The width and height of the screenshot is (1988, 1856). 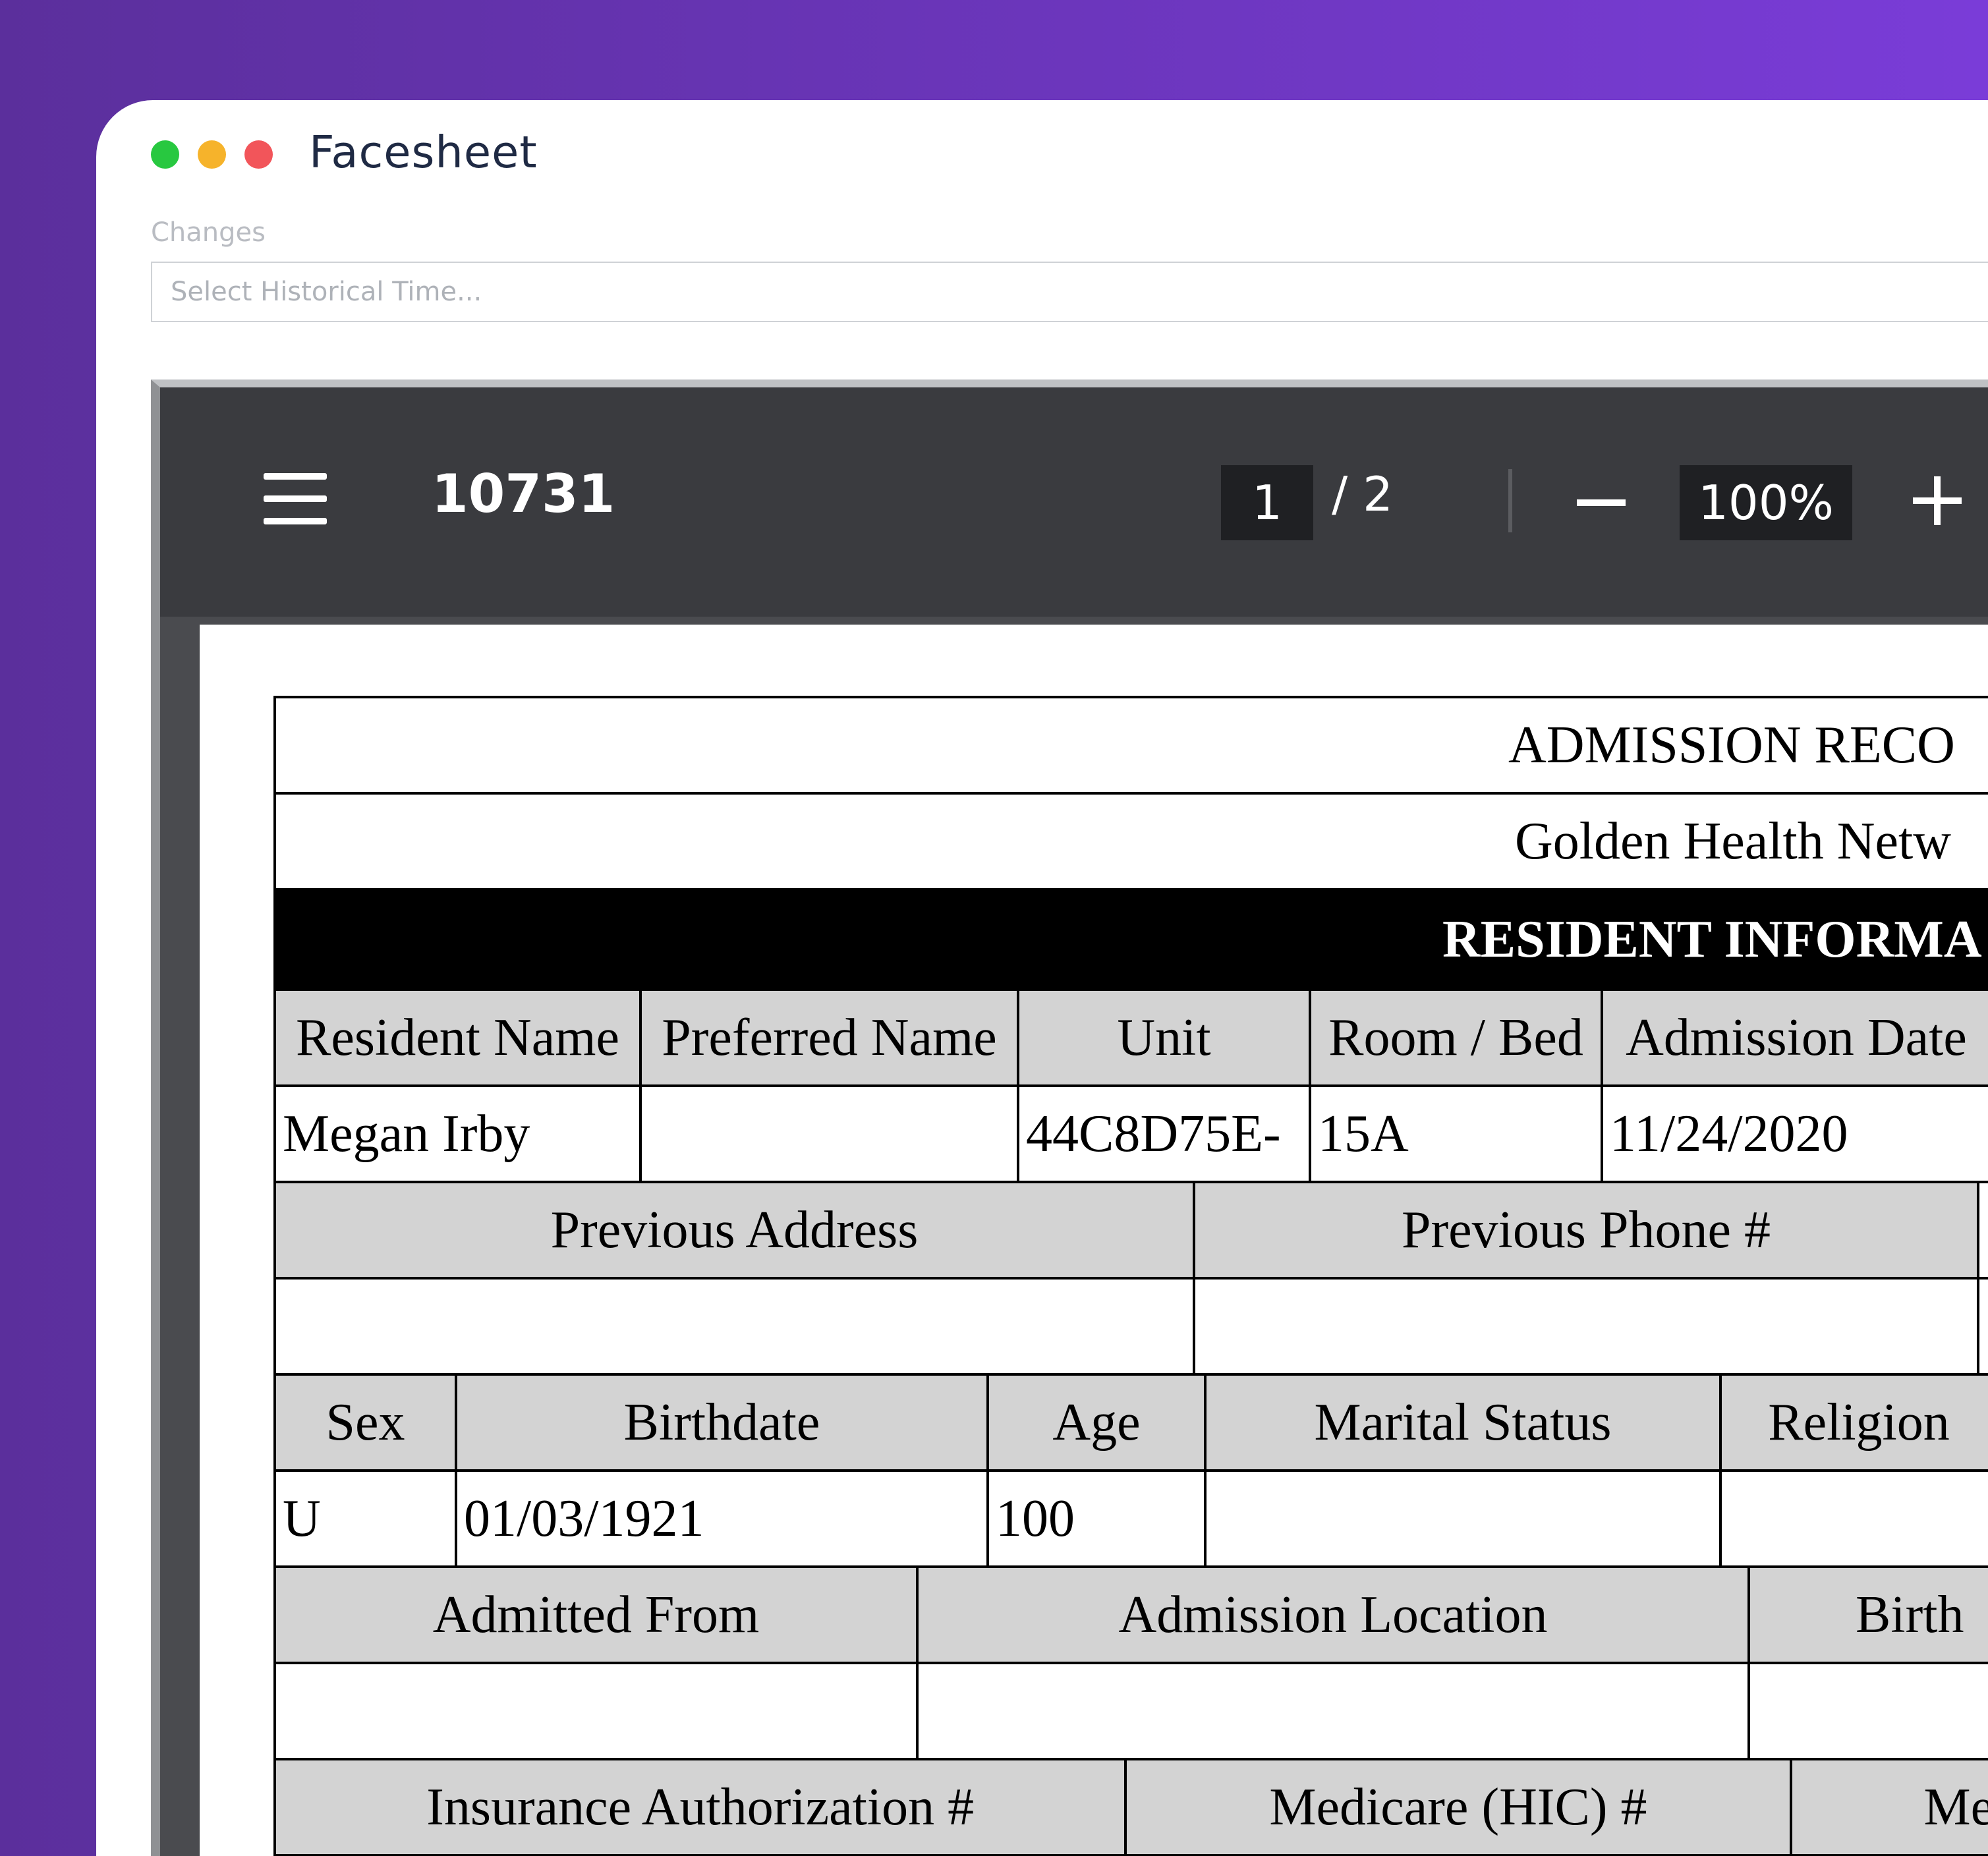 I want to click on toolbar-divider, so click(x=1510, y=500).